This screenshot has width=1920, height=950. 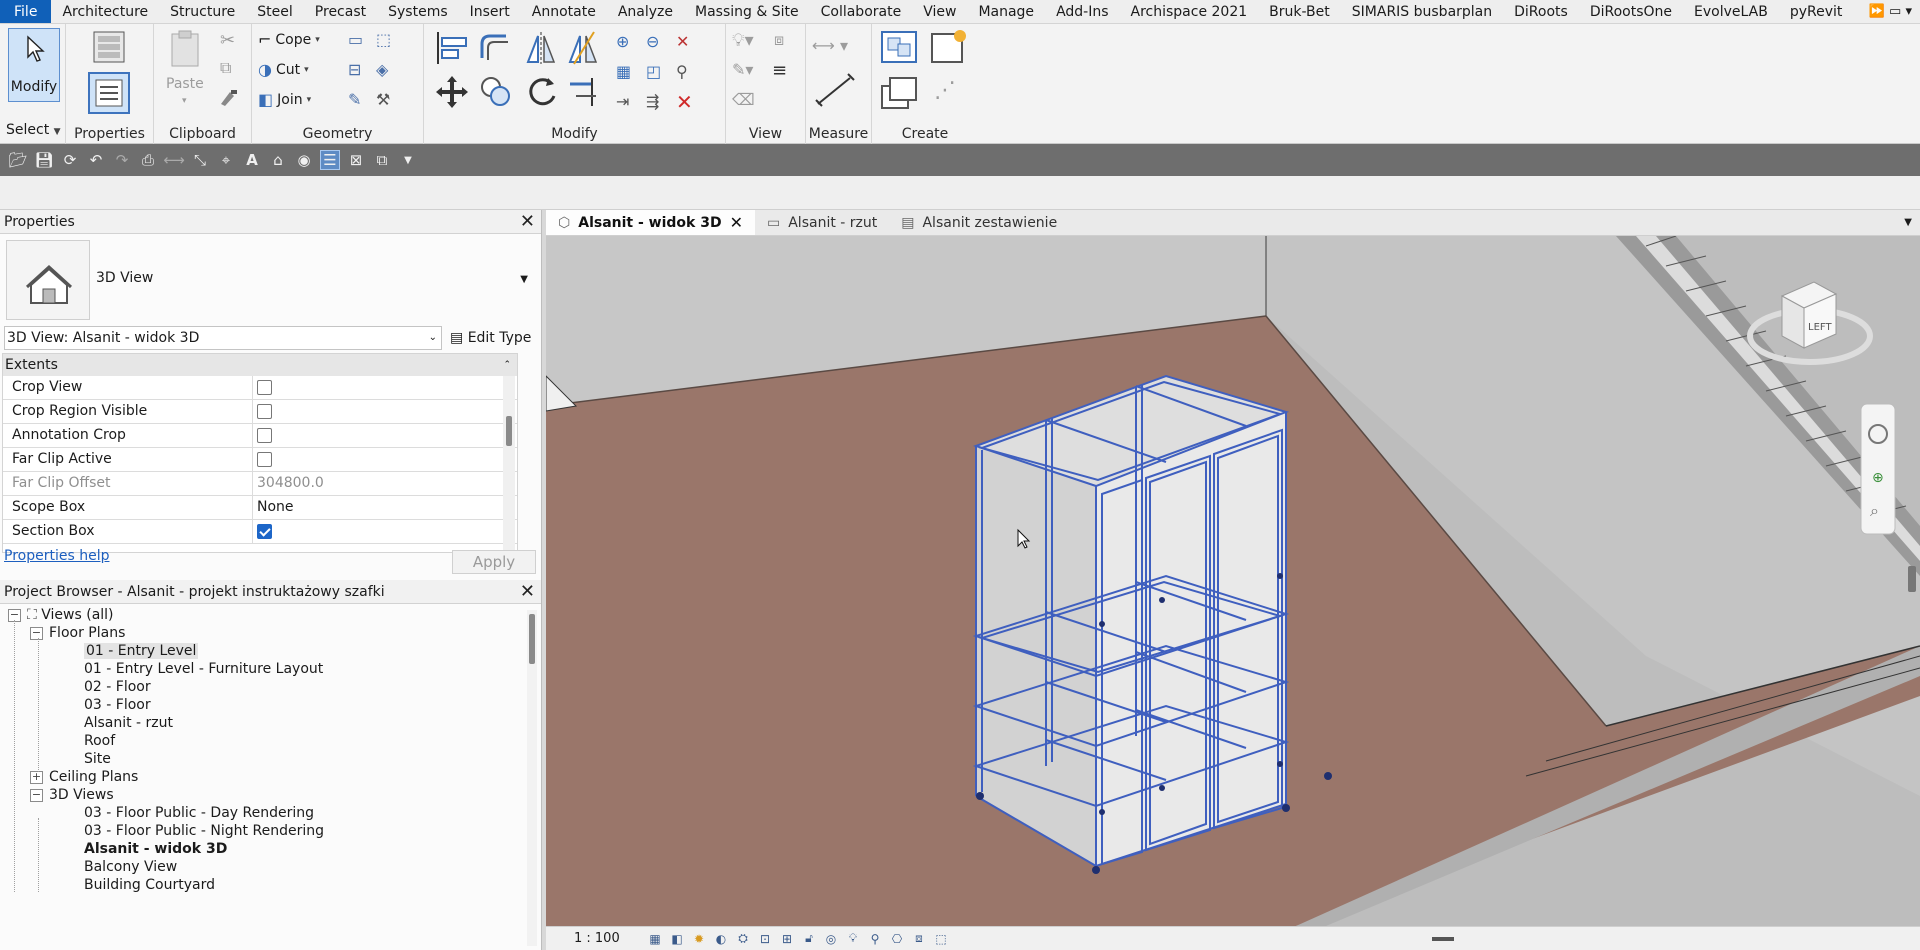 What do you see at coordinates (945, 90) in the screenshot?
I see `similar-icon: ⋰` at bounding box center [945, 90].